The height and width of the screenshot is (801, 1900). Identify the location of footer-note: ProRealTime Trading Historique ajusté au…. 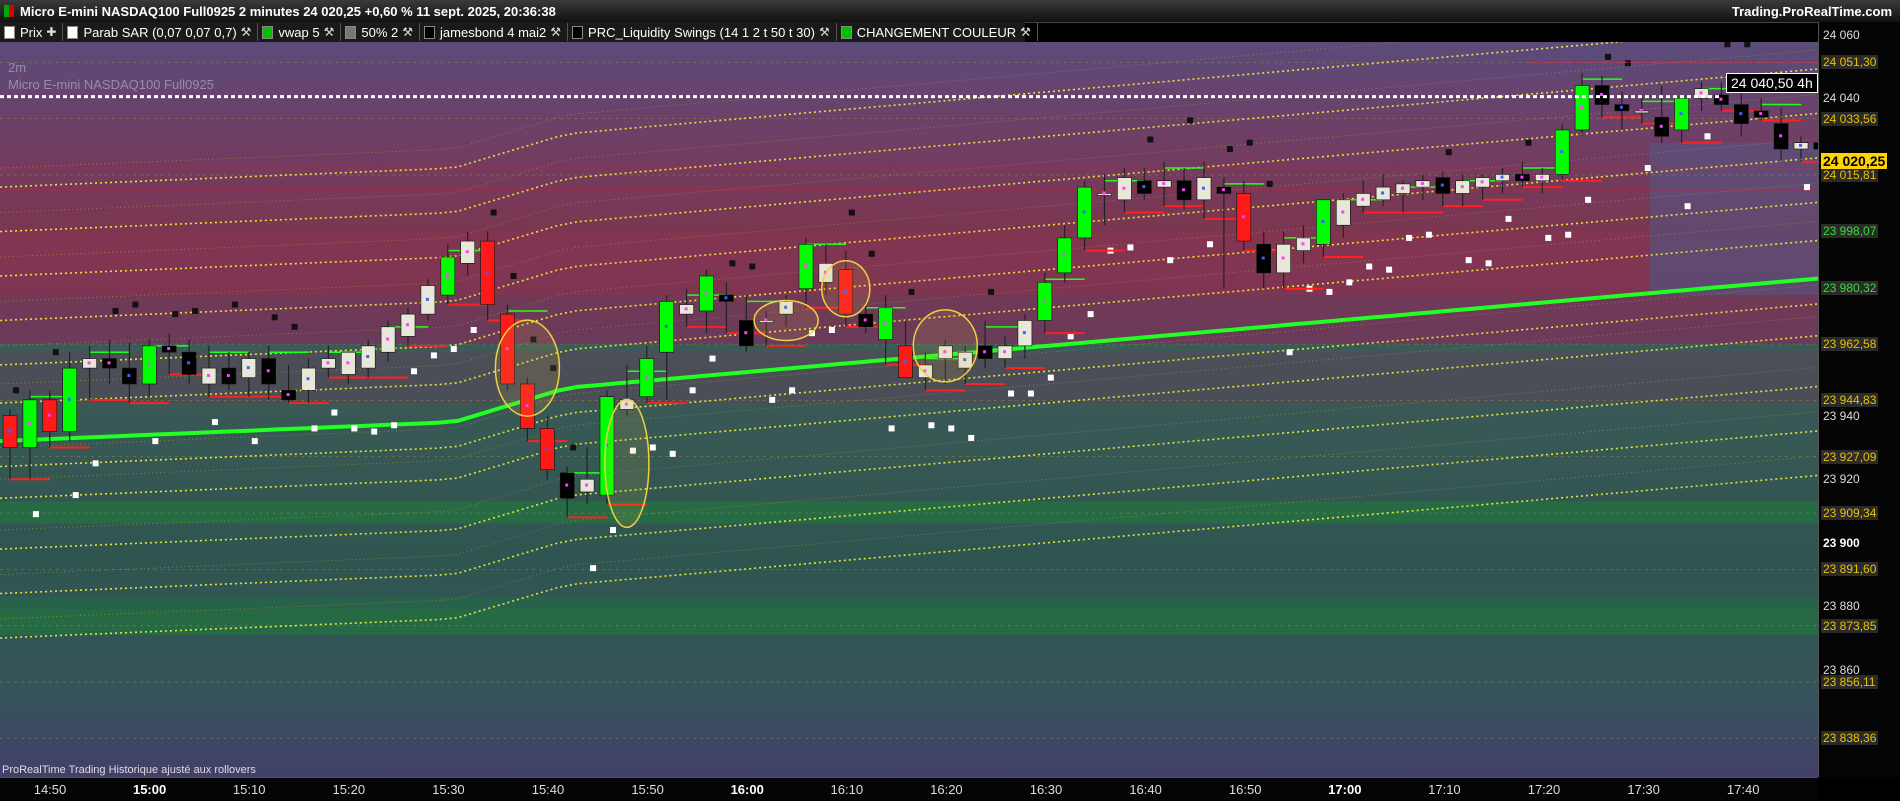
(129, 770).